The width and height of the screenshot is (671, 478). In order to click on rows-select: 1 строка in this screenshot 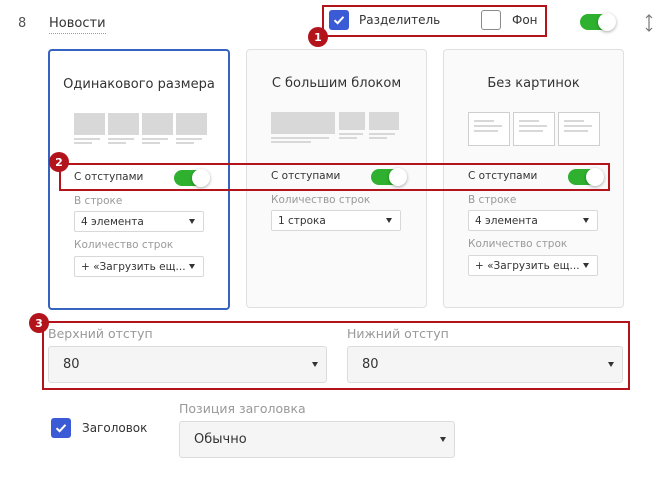, I will do `click(336, 220)`.